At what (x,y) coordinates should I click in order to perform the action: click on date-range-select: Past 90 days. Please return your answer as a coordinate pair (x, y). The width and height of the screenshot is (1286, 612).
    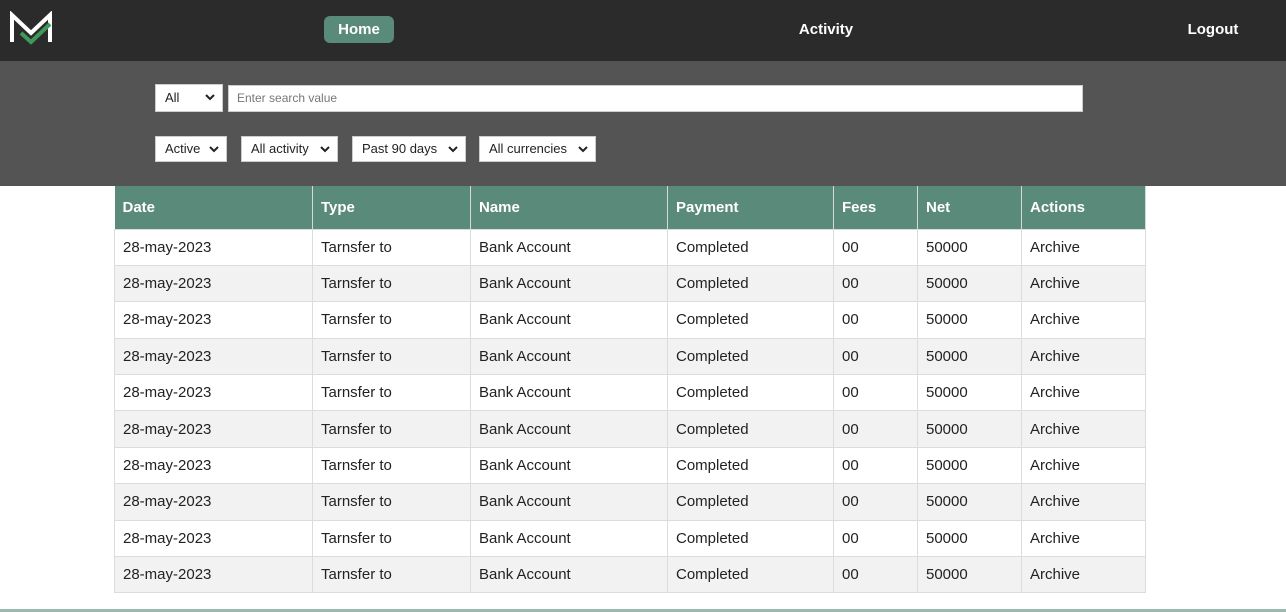
    Looking at the image, I should click on (409, 149).